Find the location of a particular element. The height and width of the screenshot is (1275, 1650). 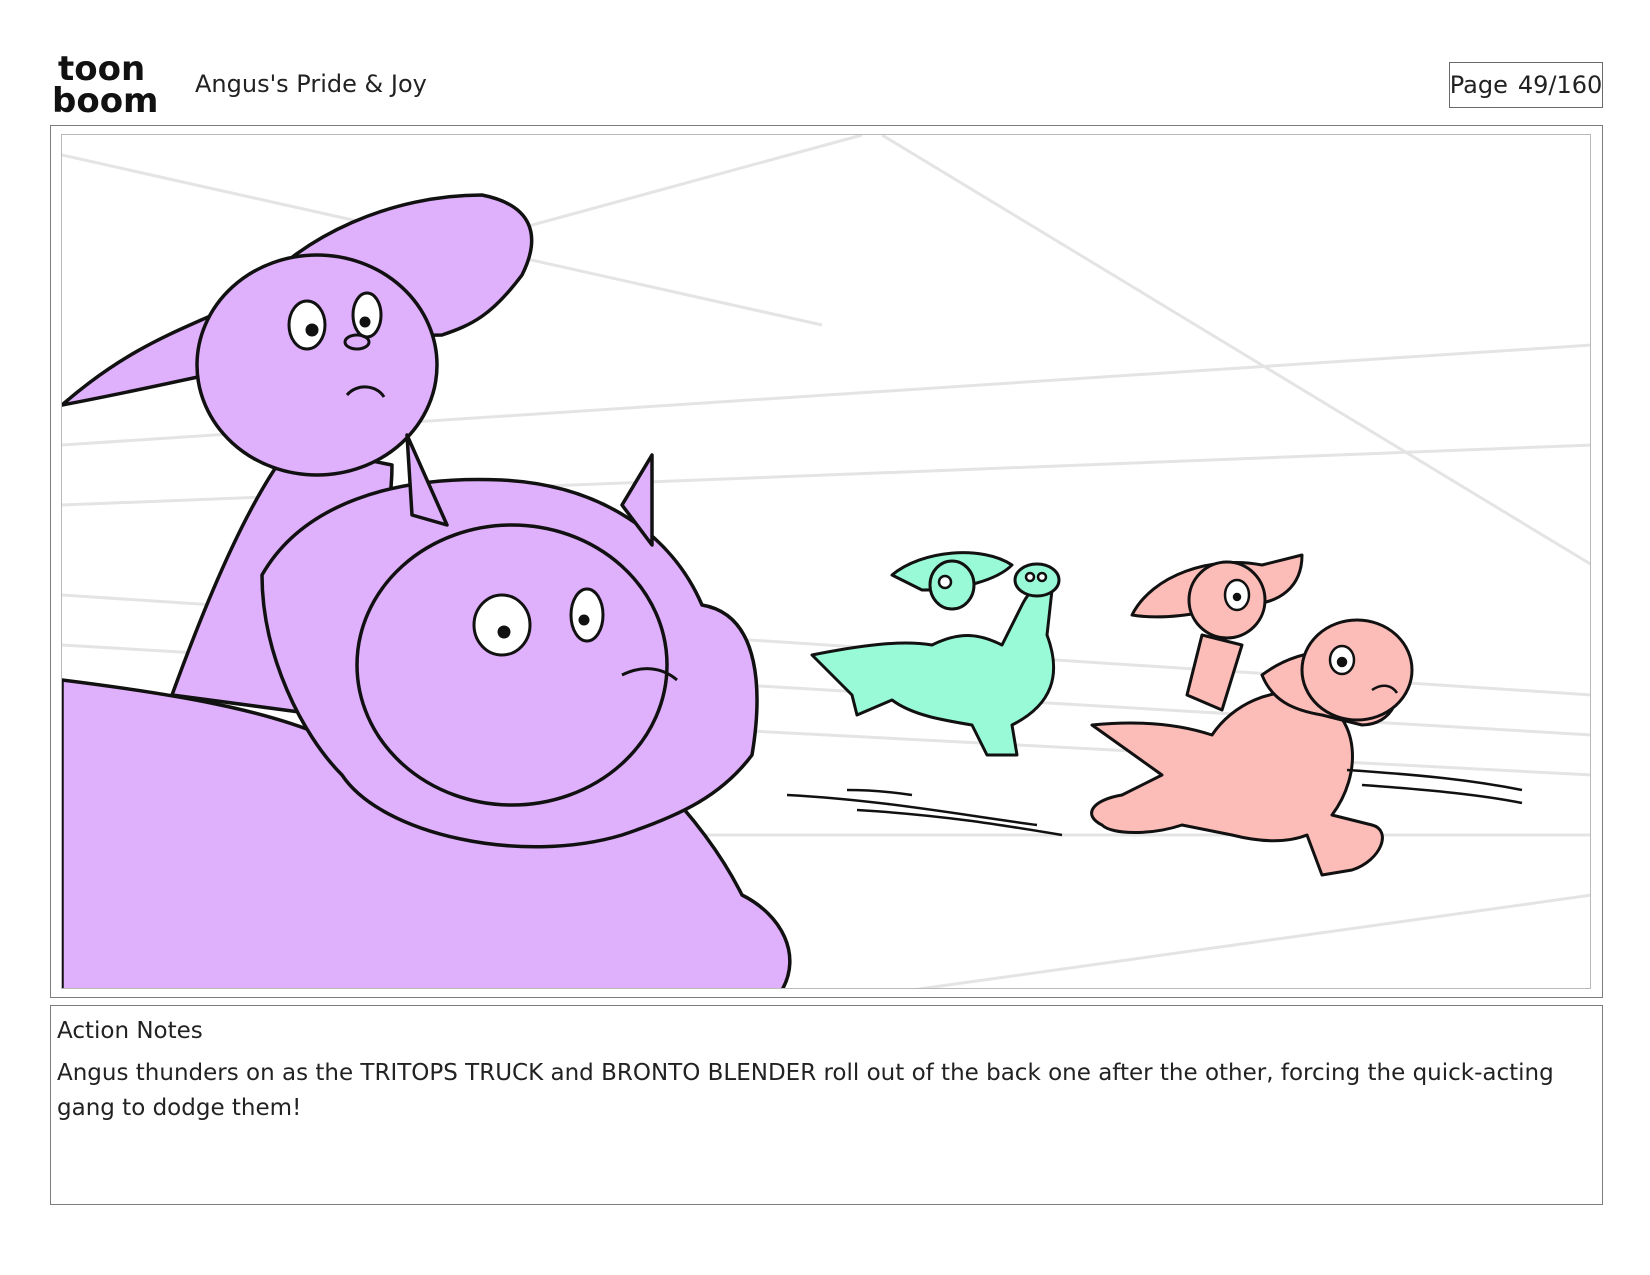

project-title: Angus's Pride & Joy is located at coordinates (311, 84).